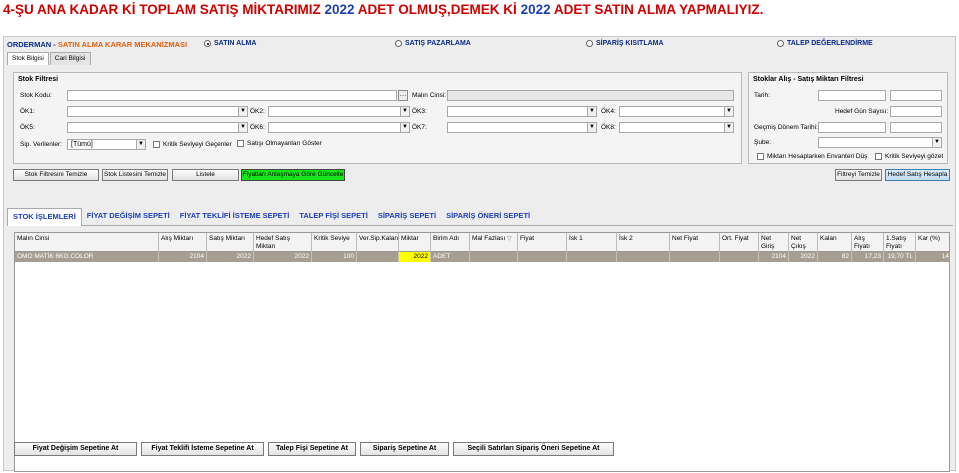 This screenshot has width=959, height=473. What do you see at coordinates (858, 175) in the screenshot?
I see `filtreyi-temizle-button: Filtreyi Temizle` at bounding box center [858, 175].